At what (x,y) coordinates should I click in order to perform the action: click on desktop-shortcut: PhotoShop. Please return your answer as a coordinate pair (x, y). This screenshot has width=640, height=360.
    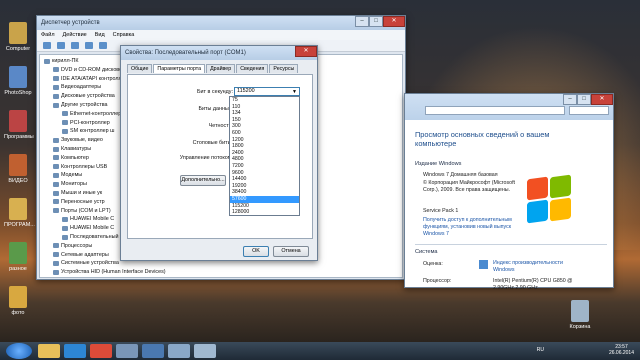
    Looking at the image, I should click on (18, 81).